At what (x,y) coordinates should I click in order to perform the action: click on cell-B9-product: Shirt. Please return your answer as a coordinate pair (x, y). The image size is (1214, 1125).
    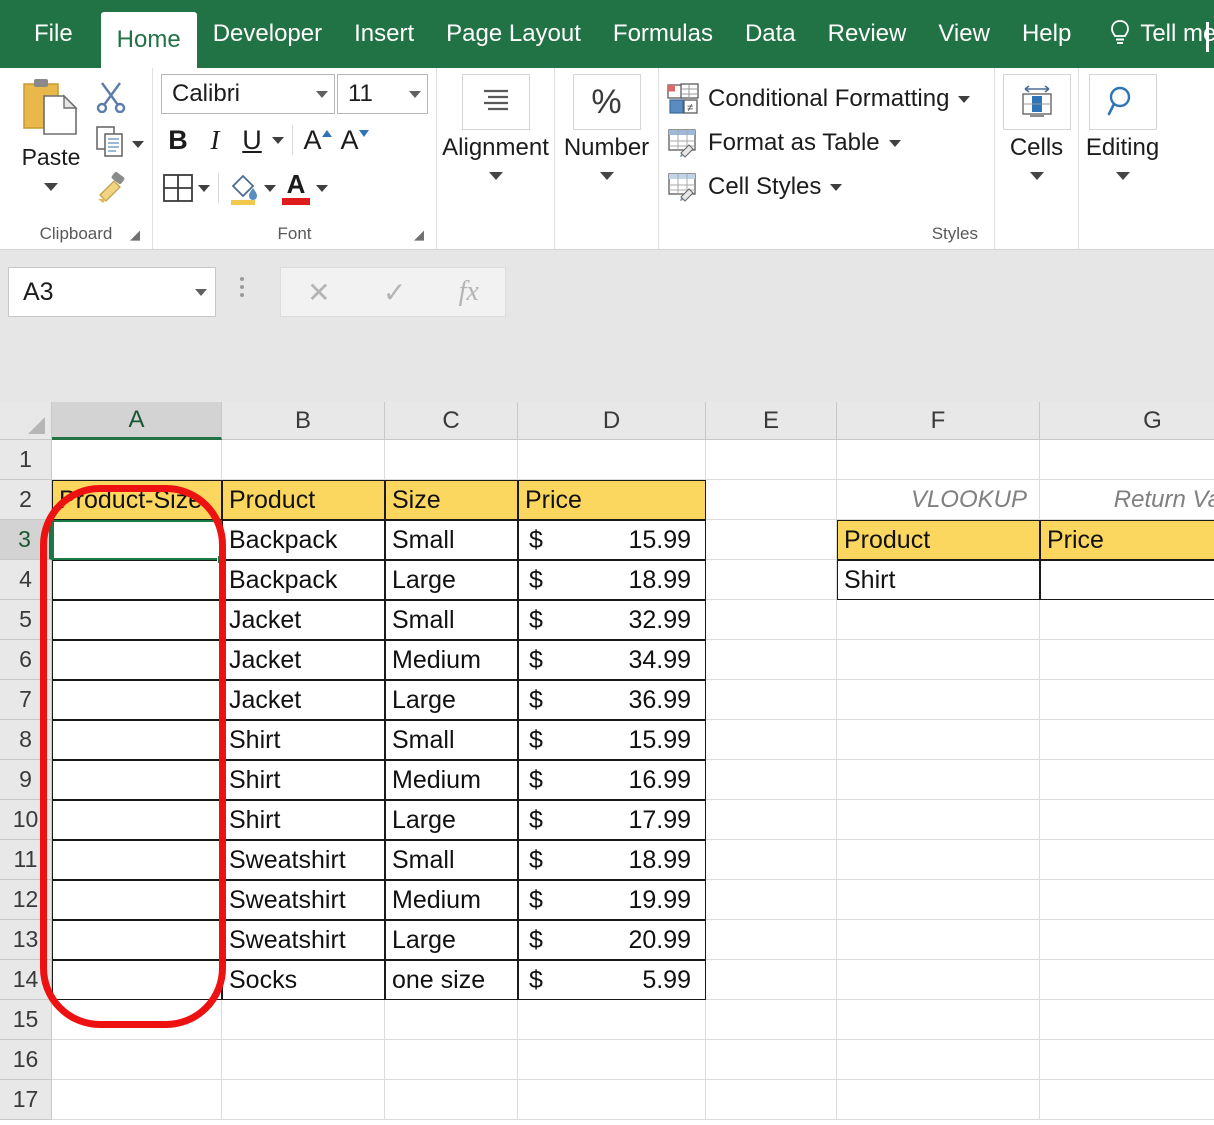
    Looking at the image, I should click on (303, 780).